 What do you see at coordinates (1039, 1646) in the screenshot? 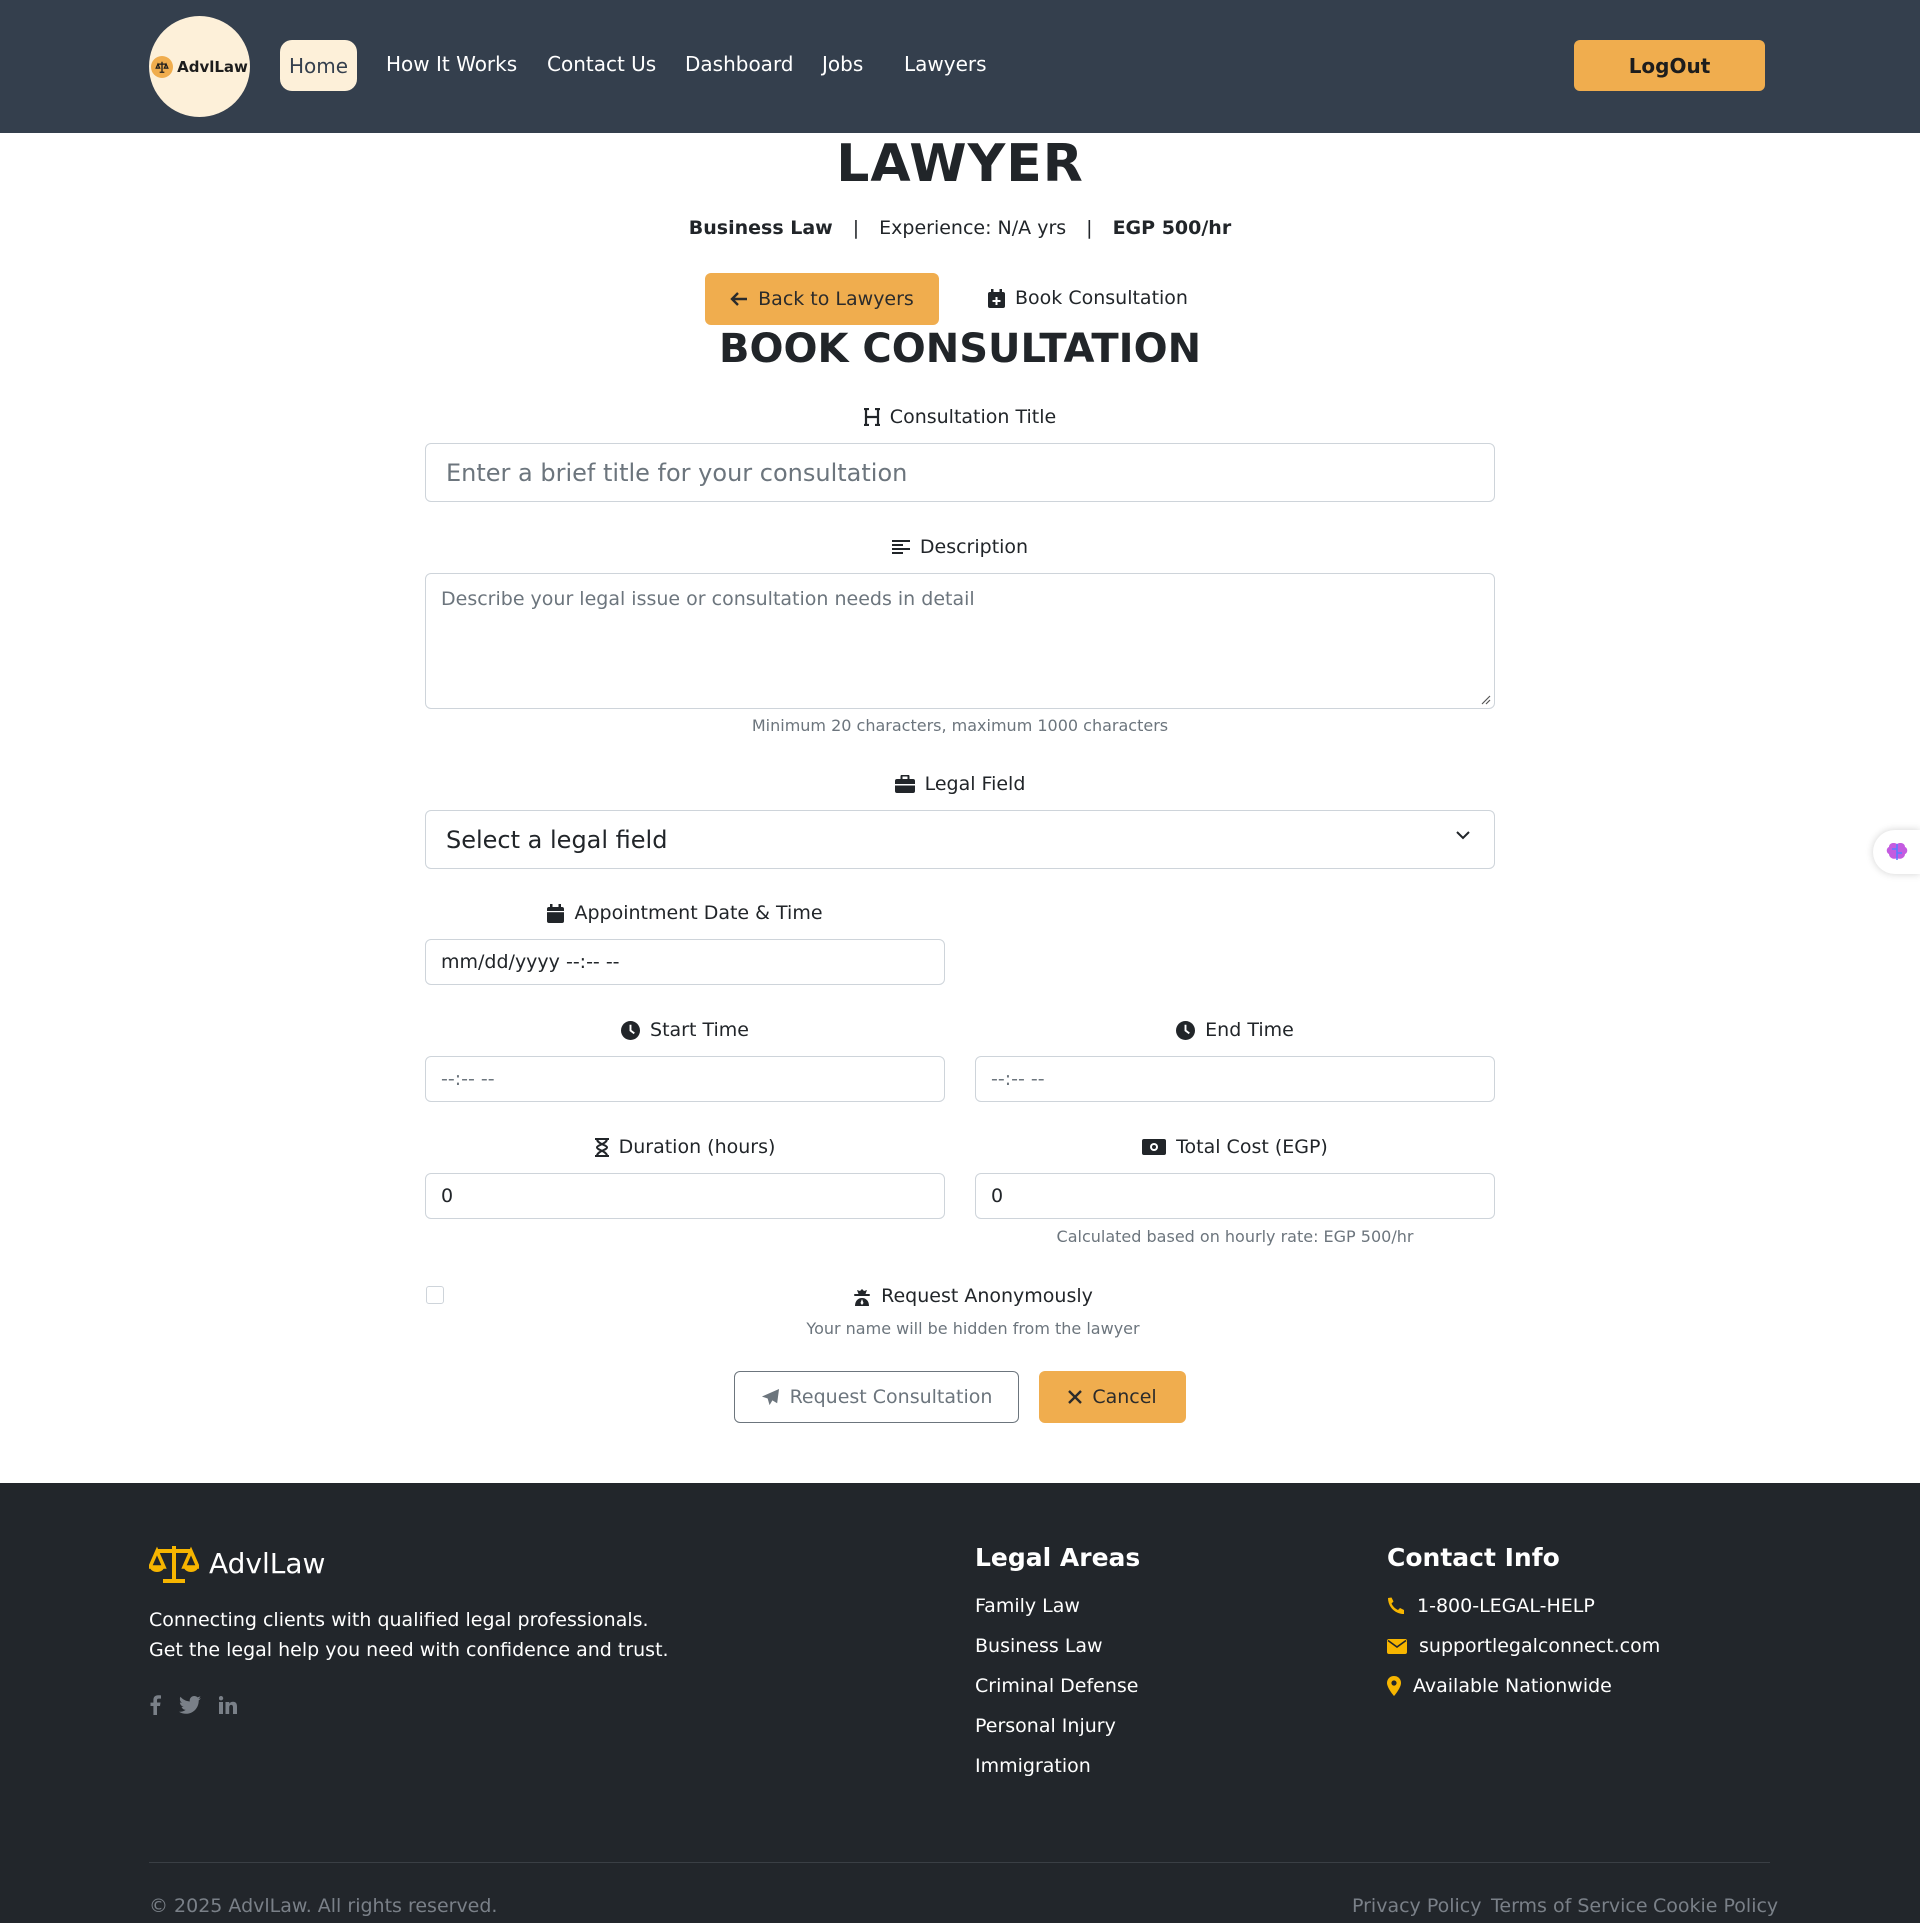
I see `footer-link-business-law: Business Law` at bounding box center [1039, 1646].